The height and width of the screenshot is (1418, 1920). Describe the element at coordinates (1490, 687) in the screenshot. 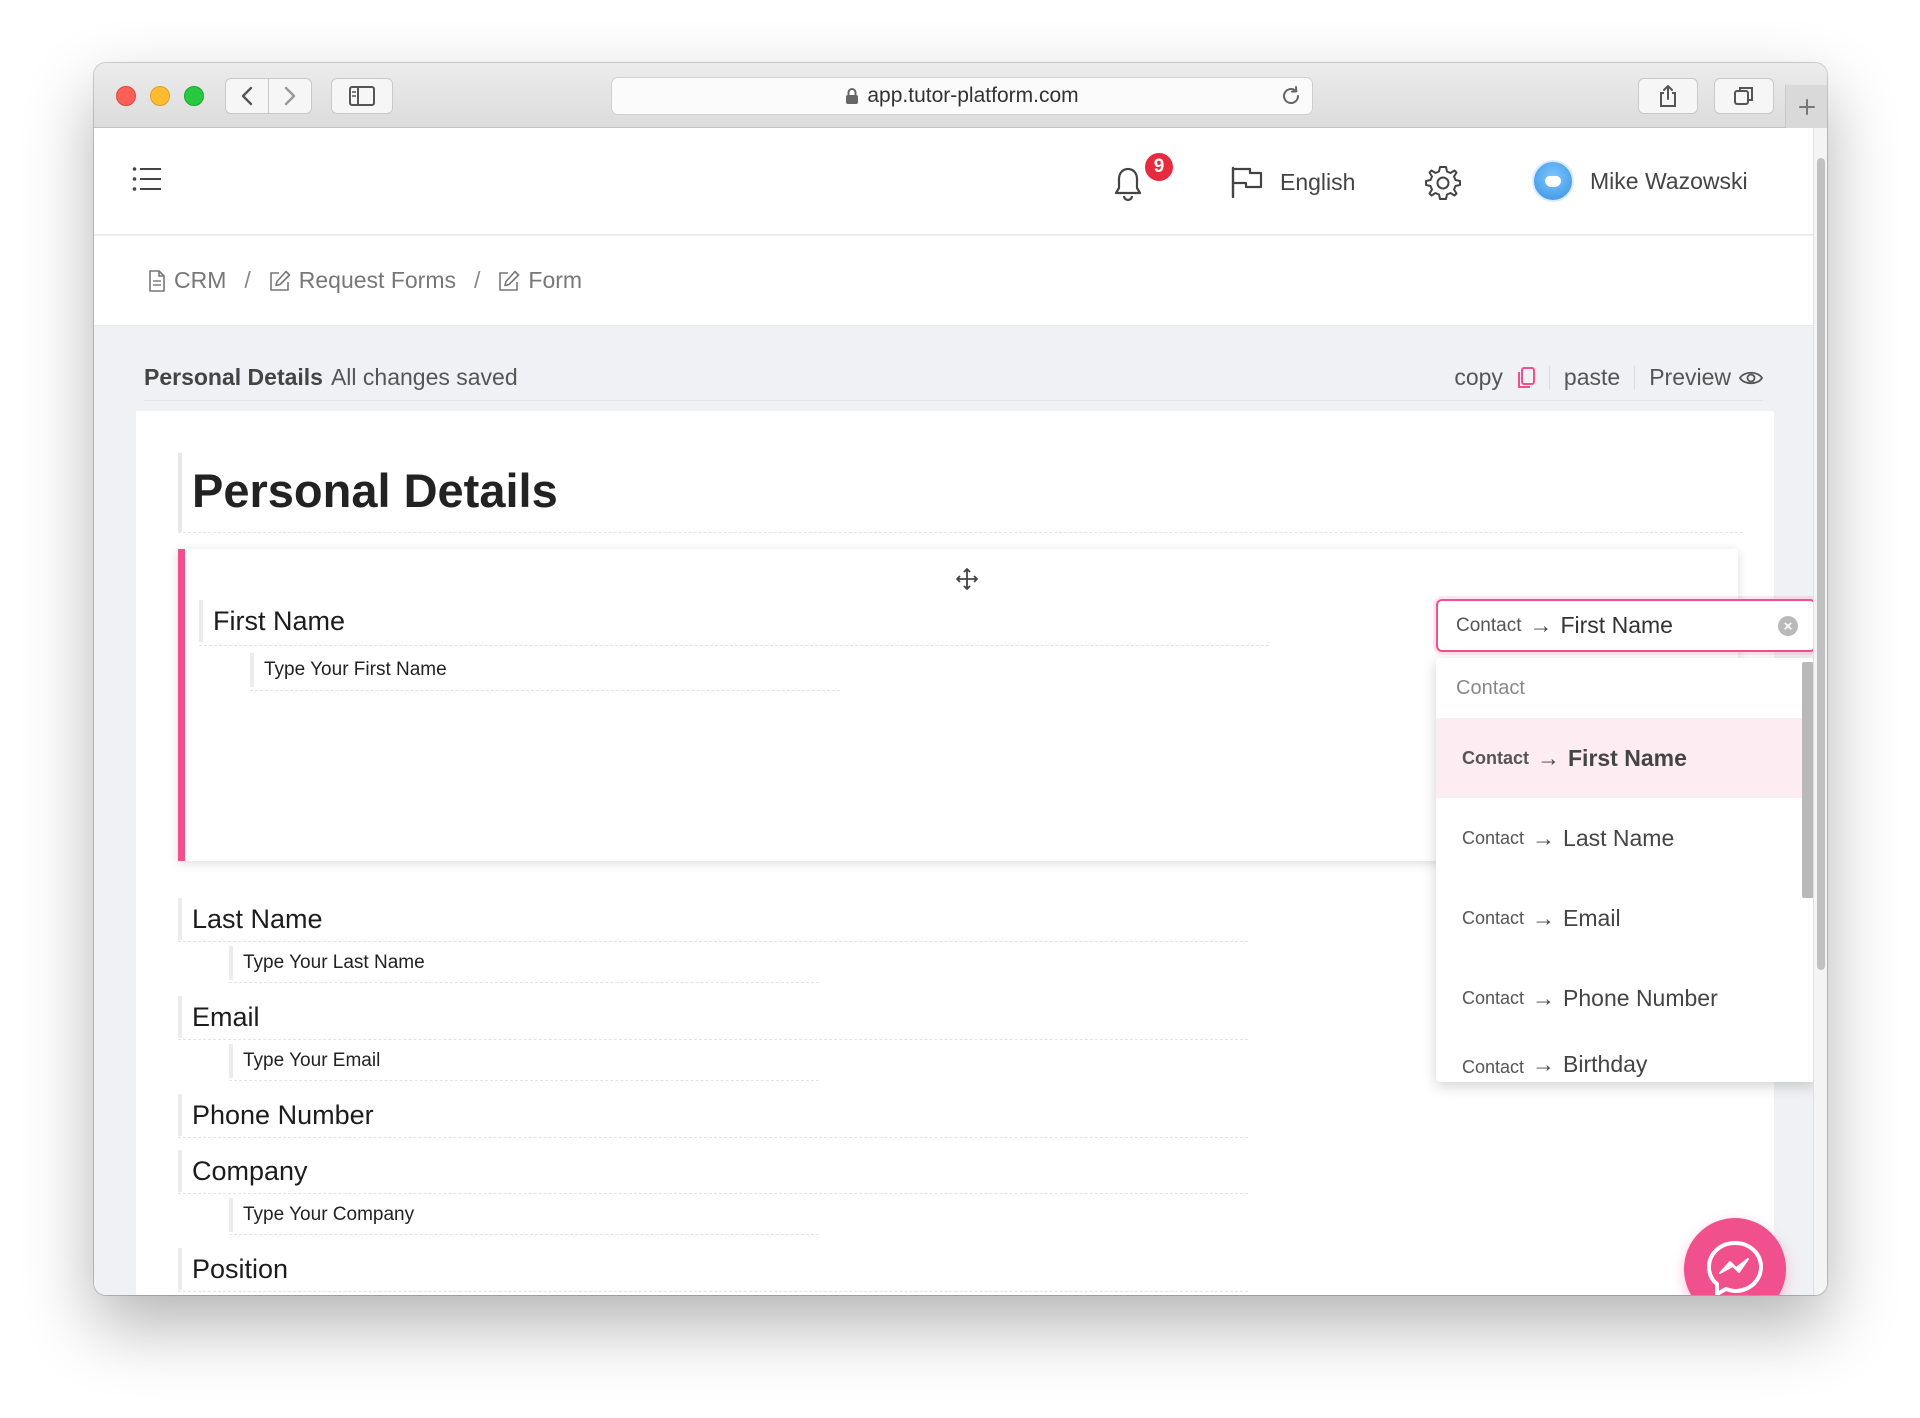

I see `dropdown-group-label: Contact` at that location.